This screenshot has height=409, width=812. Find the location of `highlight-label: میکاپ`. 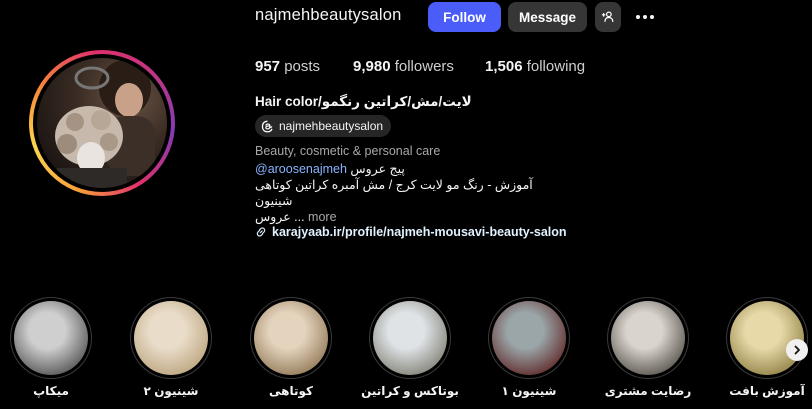

highlight-label: میکاپ is located at coordinates (51, 391).